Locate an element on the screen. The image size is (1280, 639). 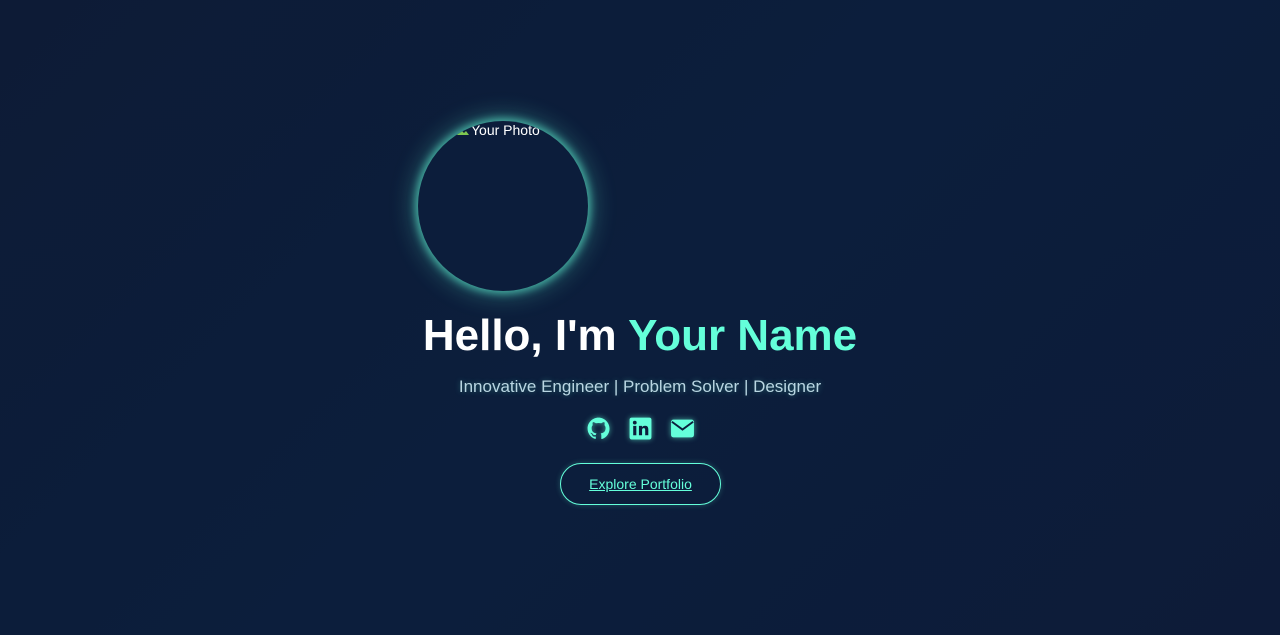
explore-portfolio-button: Explore Portfolio is located at coordinates (640, 484).